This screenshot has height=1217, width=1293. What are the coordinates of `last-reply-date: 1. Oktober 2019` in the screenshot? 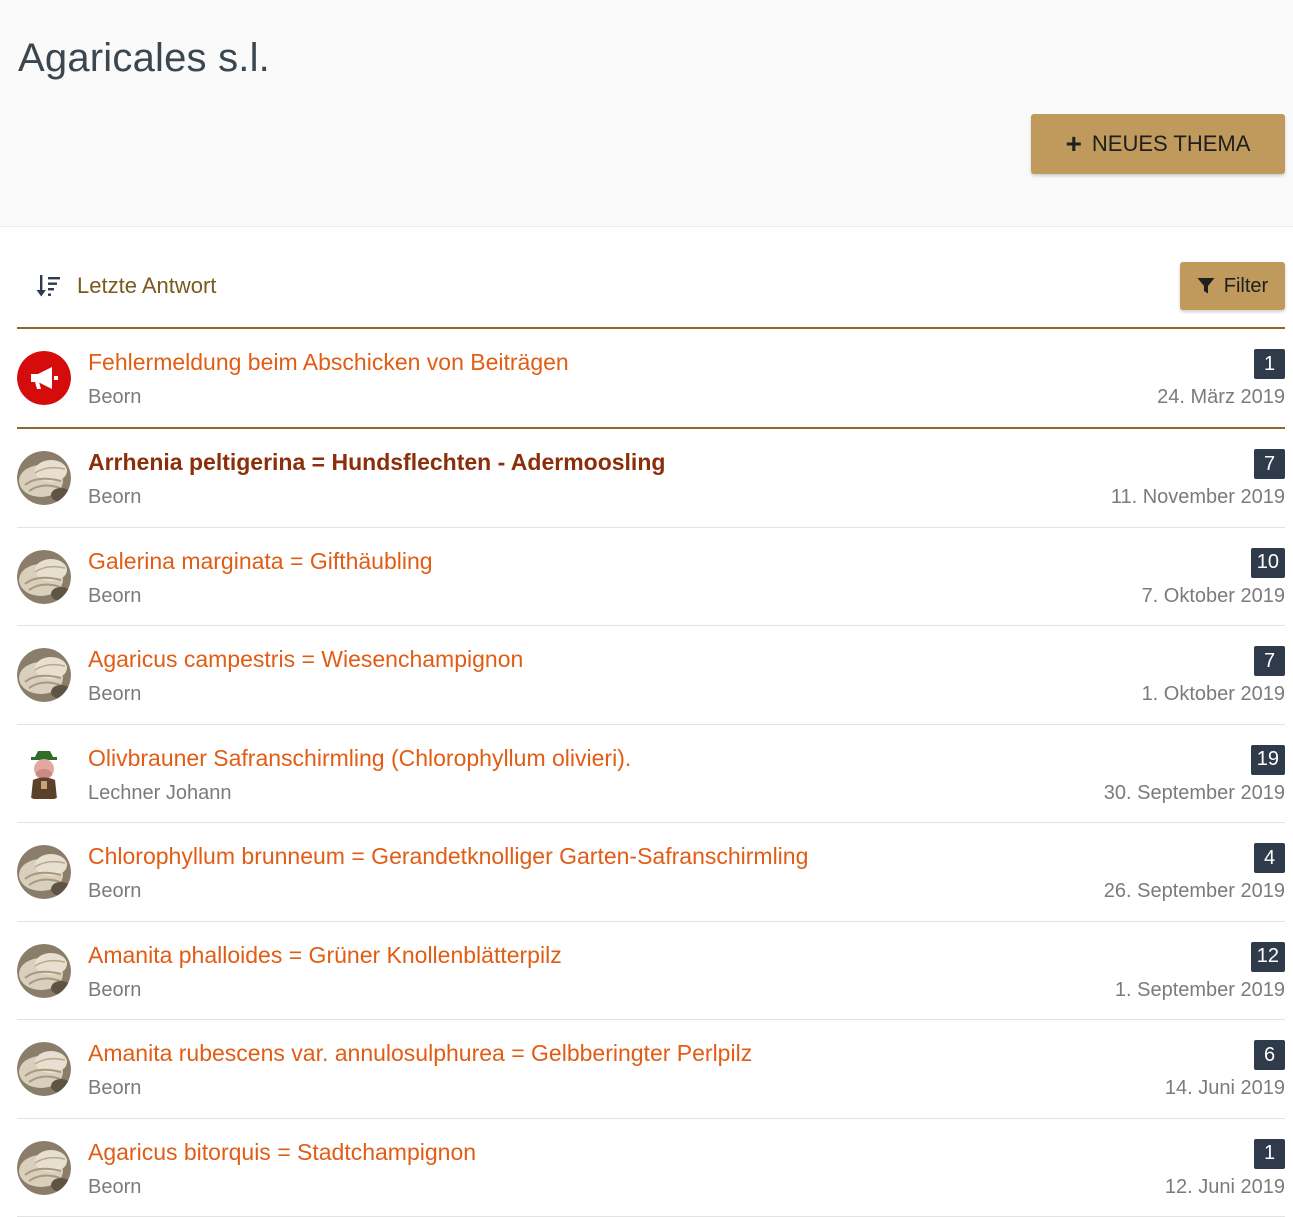 It's located at (1213, 694).